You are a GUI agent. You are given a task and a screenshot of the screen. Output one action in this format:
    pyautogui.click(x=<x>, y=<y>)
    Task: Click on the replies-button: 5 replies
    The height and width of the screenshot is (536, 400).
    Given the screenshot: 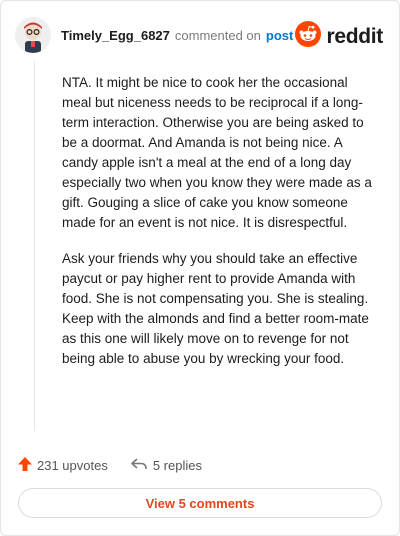 What is the action you would take?
    pyautogui.click(x=166, y=465)
    